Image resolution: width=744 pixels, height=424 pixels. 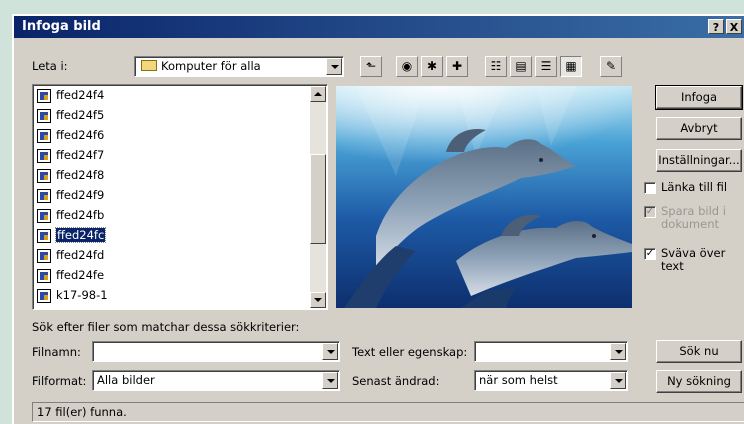 I want to click on look-in-combo: Komputer för alla, so click(x=239, y=66).